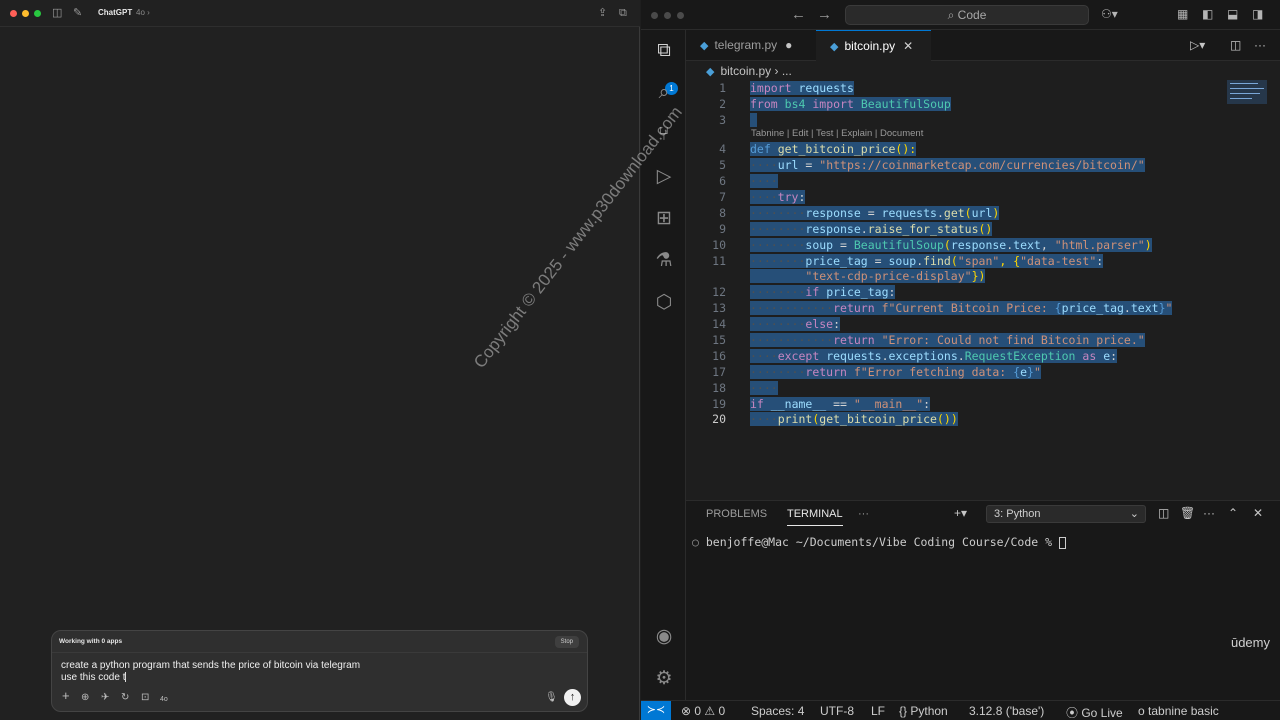 The width and height of the screenshot is (1280, 720). Describe the element at coordinates (125, 698) in the screenshot. I see `refresh-icon: ↻` at that location.